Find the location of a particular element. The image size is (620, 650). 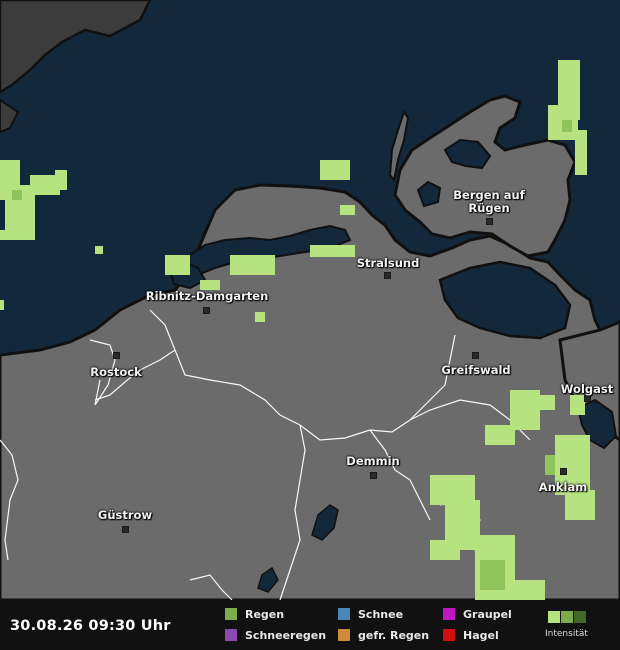

city-label-greifswald: Greifswald is located at coordinates (475, 370).